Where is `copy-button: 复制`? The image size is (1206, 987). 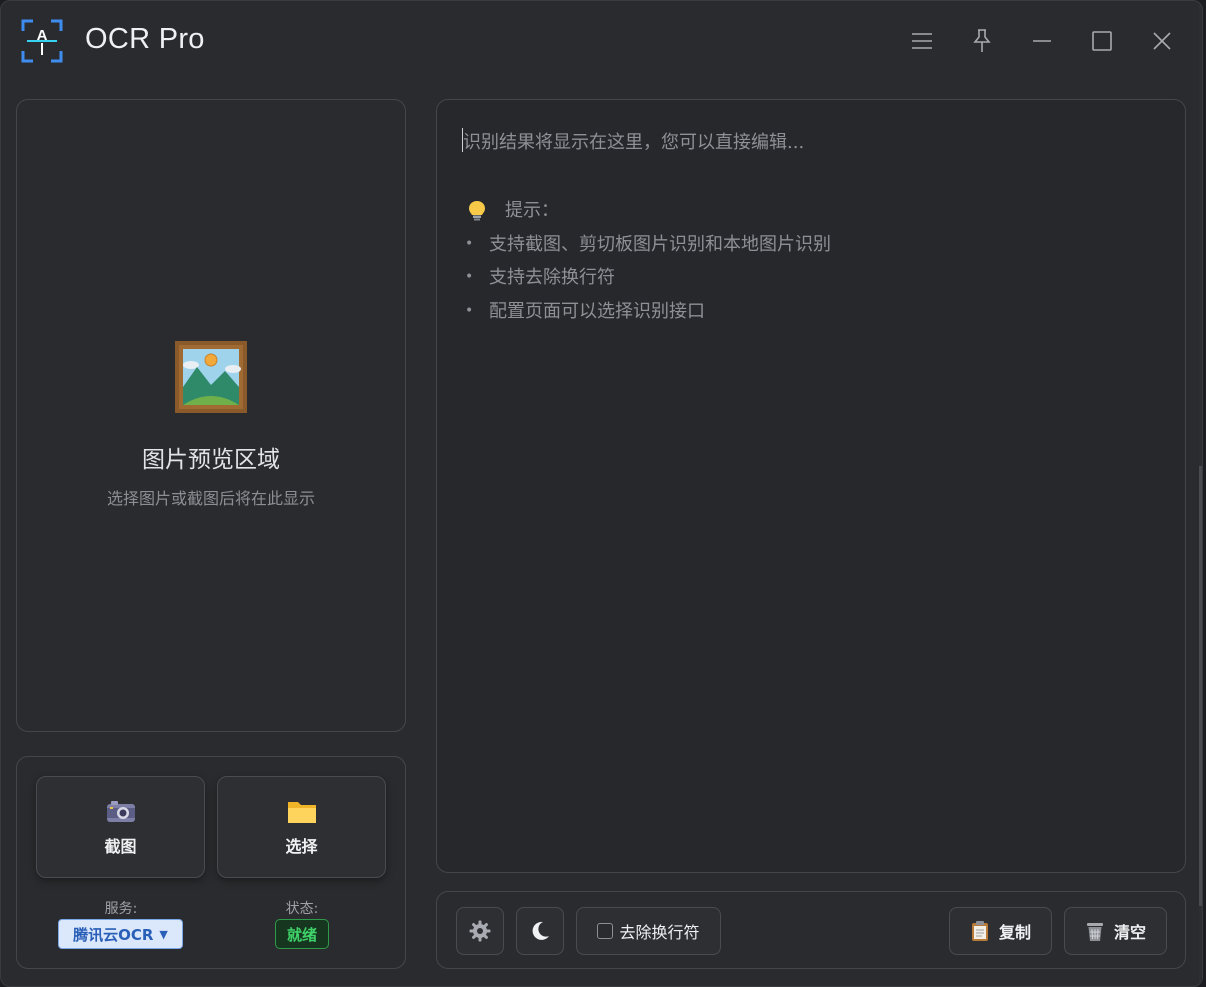 copy-button: 复制 is located at coordinates (1000, 931).